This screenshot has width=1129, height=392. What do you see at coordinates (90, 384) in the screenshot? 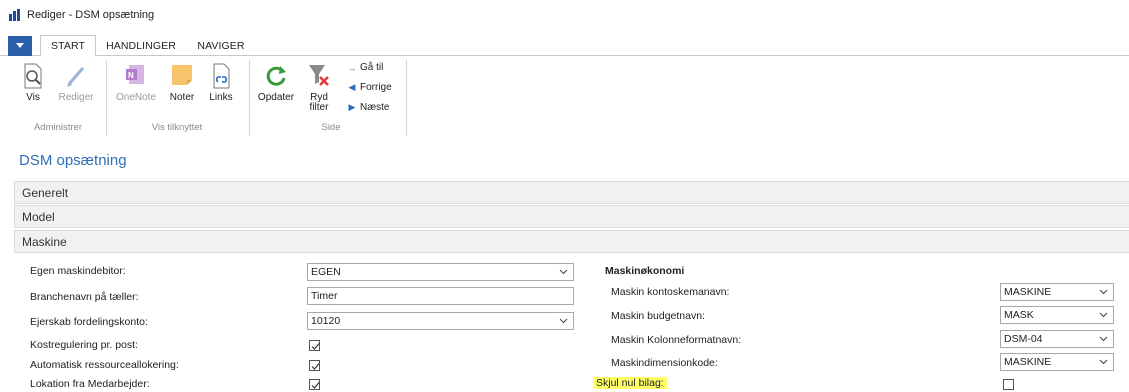
I see `lokation-label: Lokation fra Medarbejder:` at bounding box center [90, 384].